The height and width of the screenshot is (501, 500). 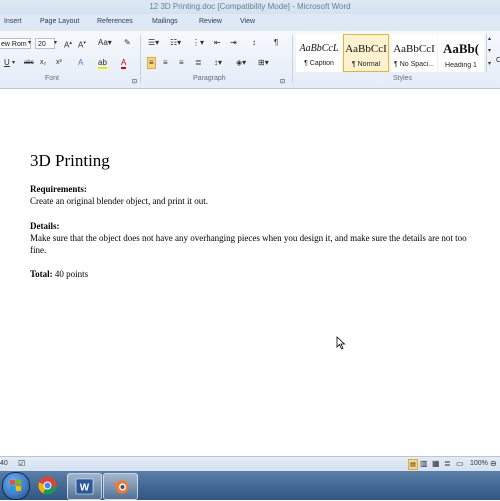 I want to click on text-effects-icon: A, so click(x=80, y=63).